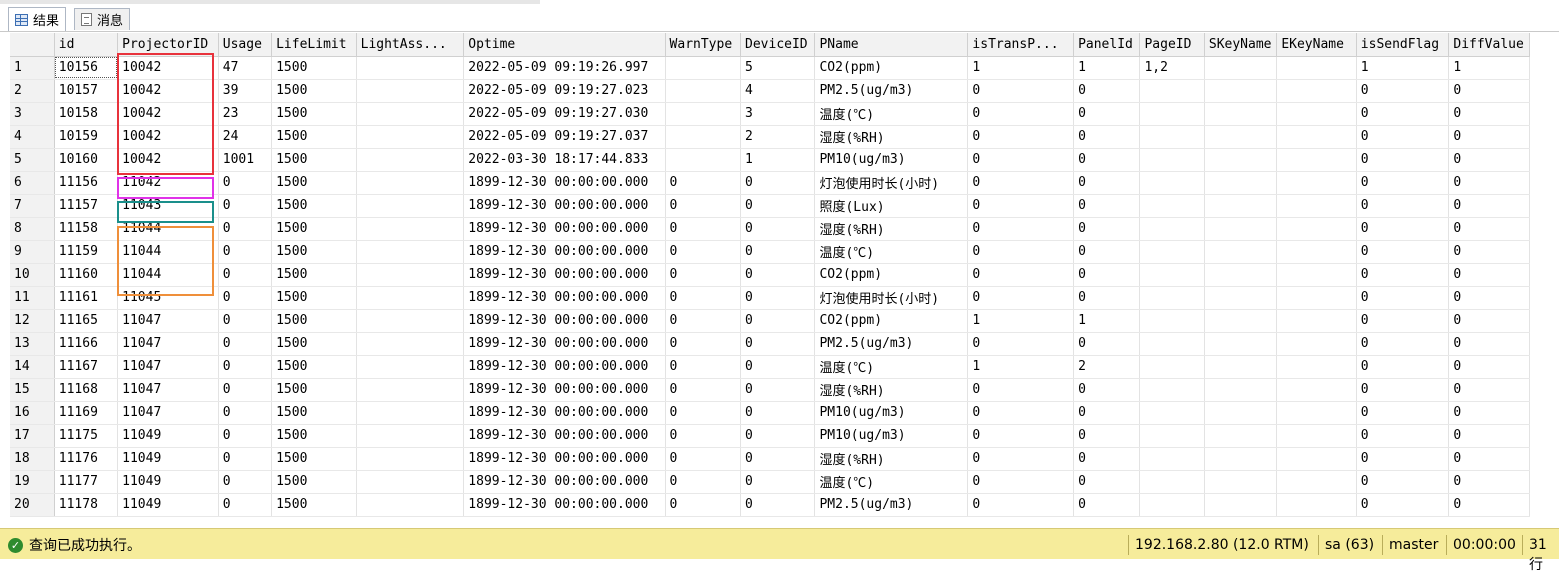  What do you see at coordinates (168, 45) in the screenshot?
I see `column-header: ProjectorID` at bounding box center [168, 45].